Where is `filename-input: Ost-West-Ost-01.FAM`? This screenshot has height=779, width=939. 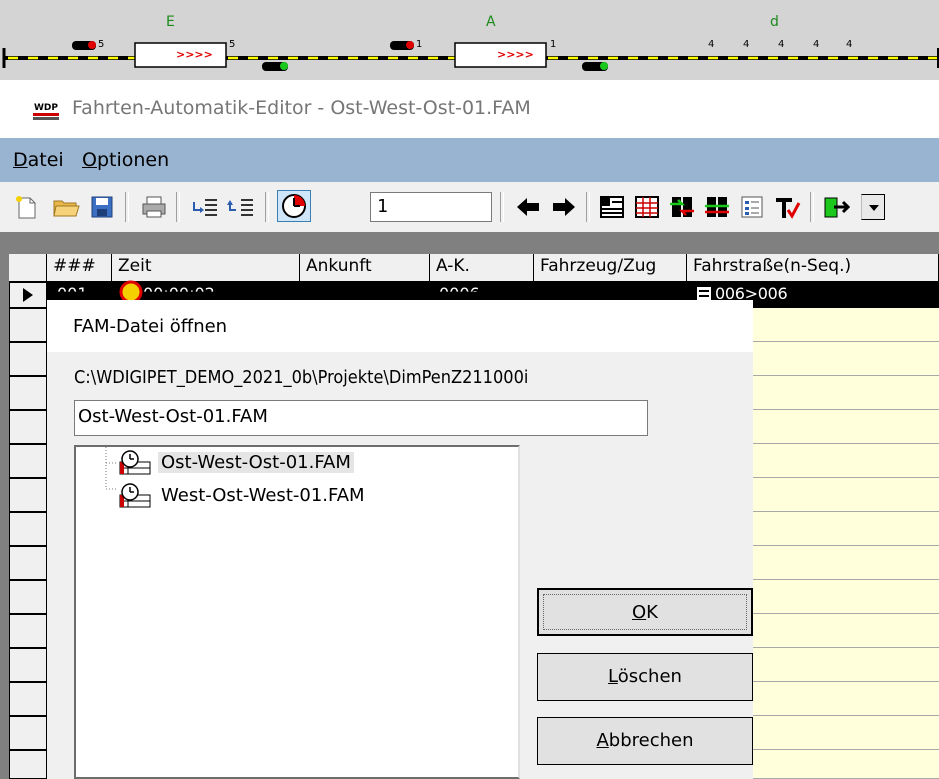 filename-input: Ost-West-Ost-01.FAM is located at coordinates (361, 418).